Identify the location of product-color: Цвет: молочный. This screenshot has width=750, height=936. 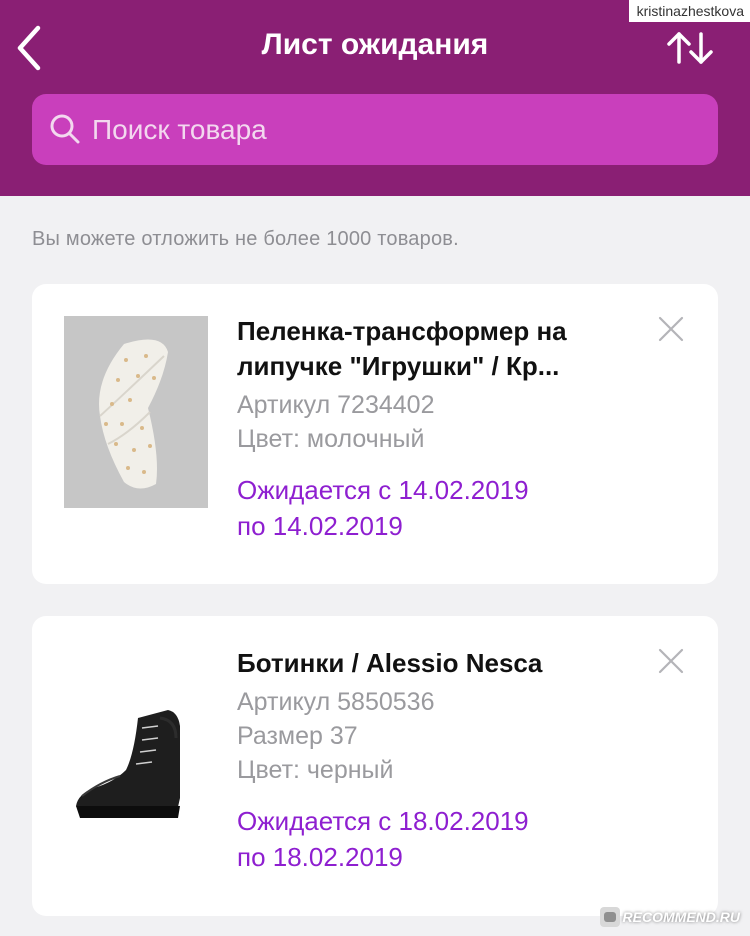
(331, 439).